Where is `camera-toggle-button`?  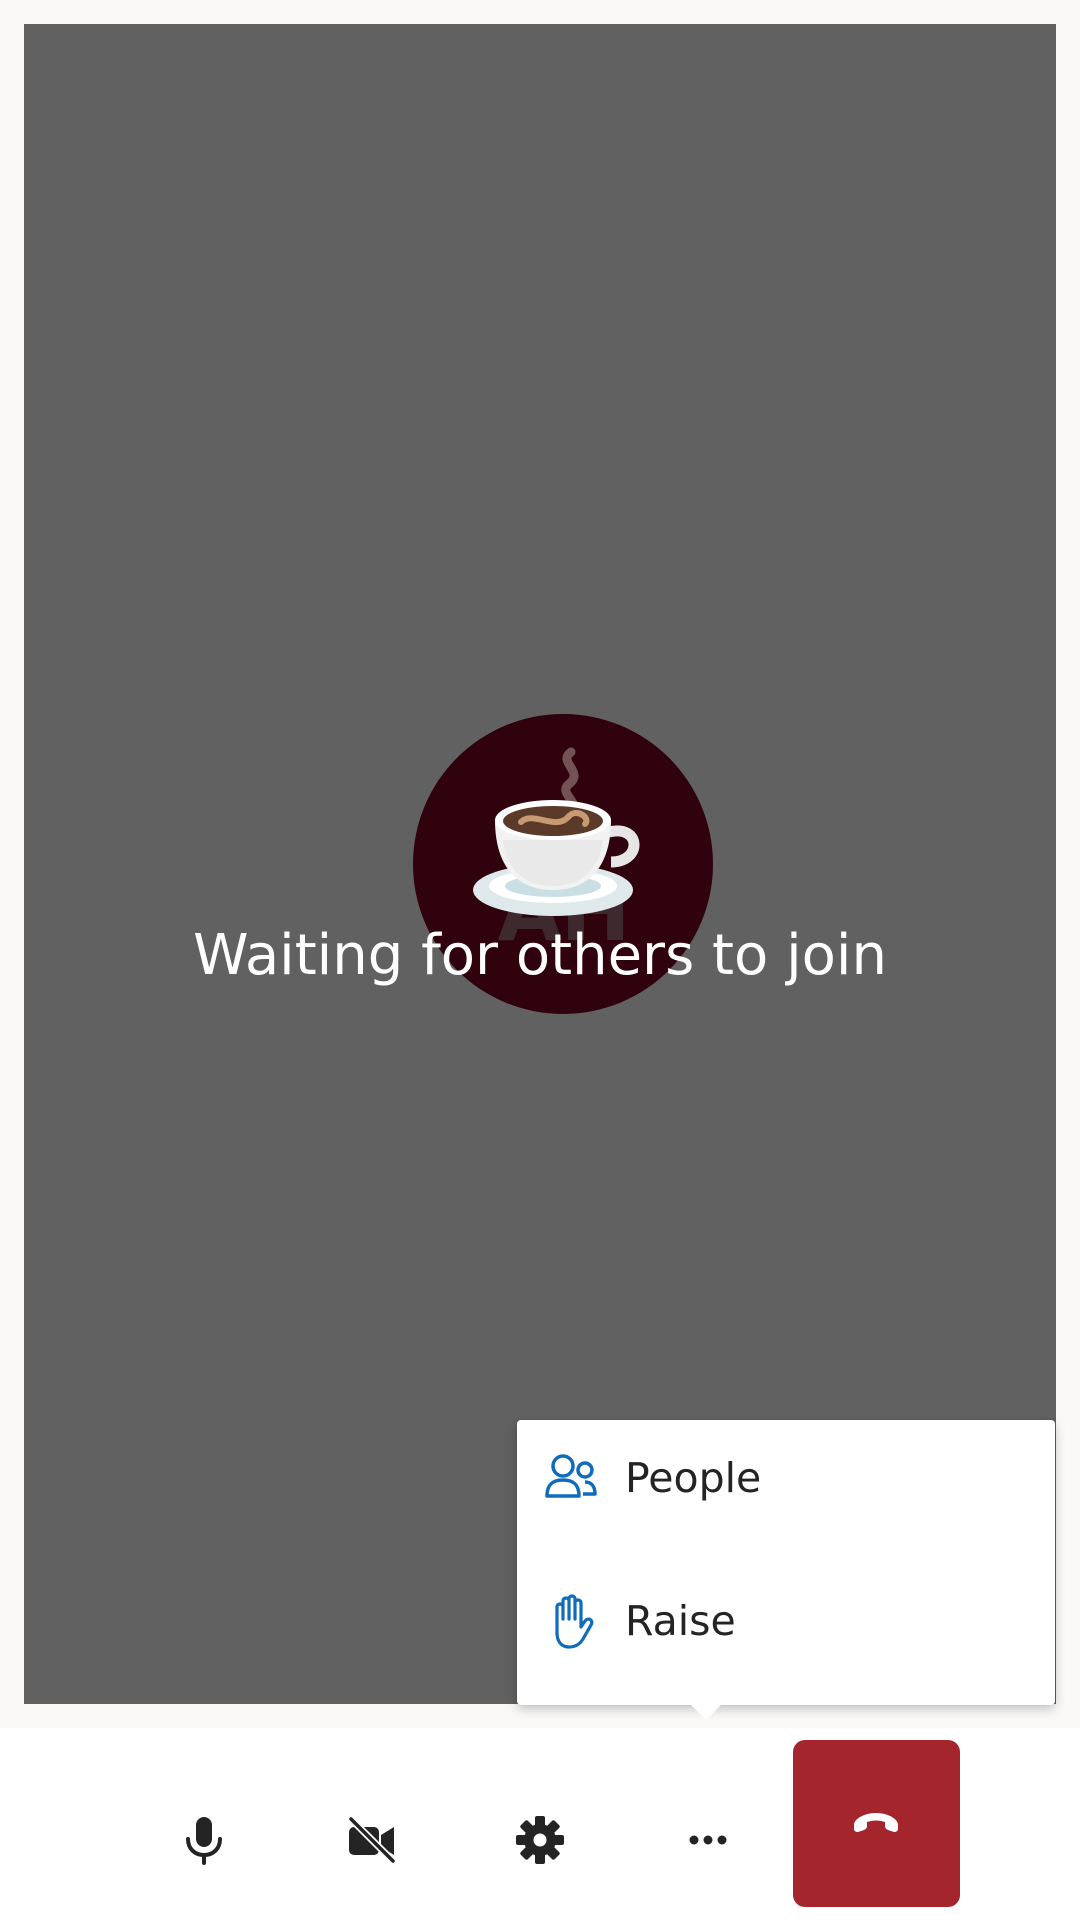
camera-toggle-button is located at coordinates (372, 1840).